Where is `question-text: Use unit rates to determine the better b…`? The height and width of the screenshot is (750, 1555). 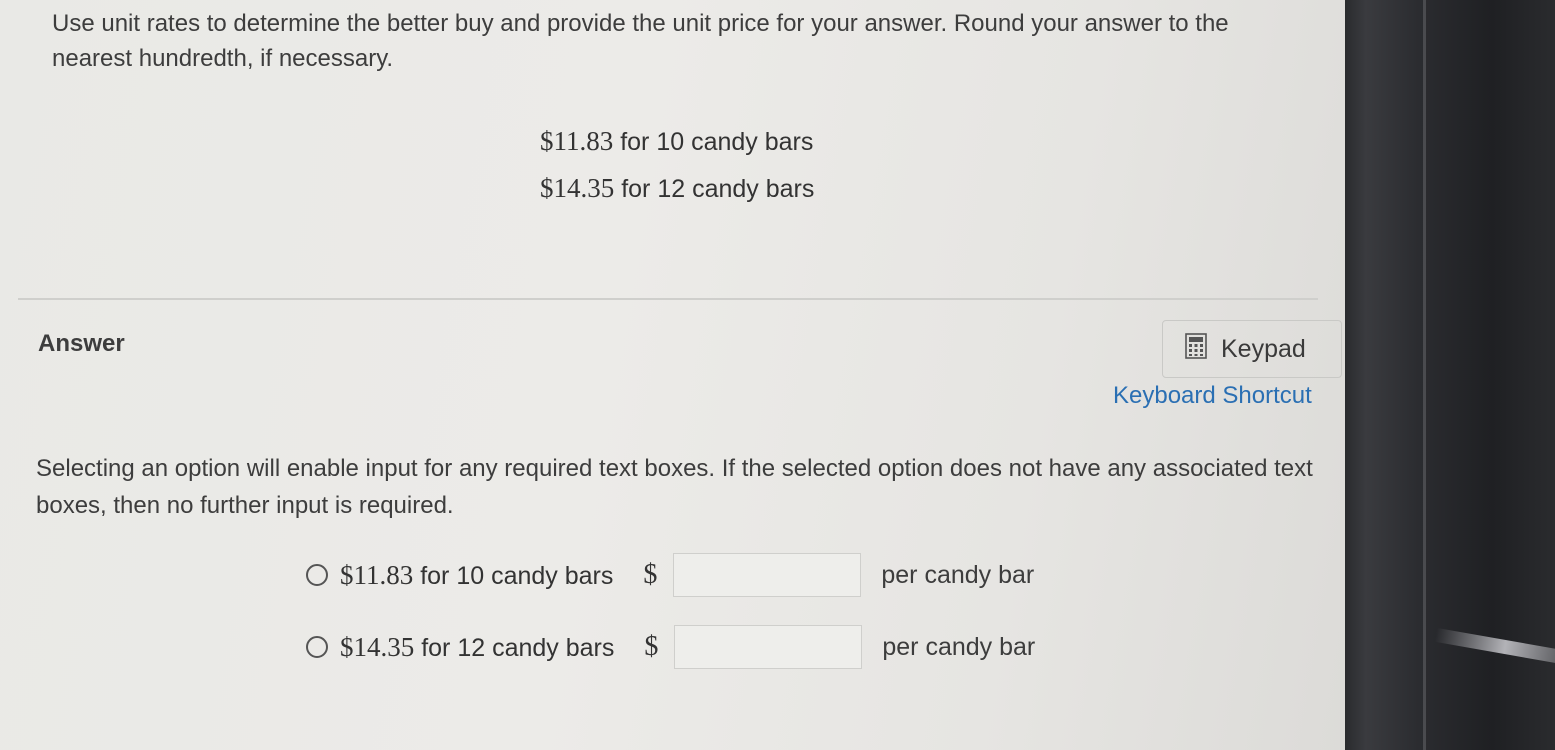 question-text: Use unit rates to determine the better b… is located at coordinates (640, 41).